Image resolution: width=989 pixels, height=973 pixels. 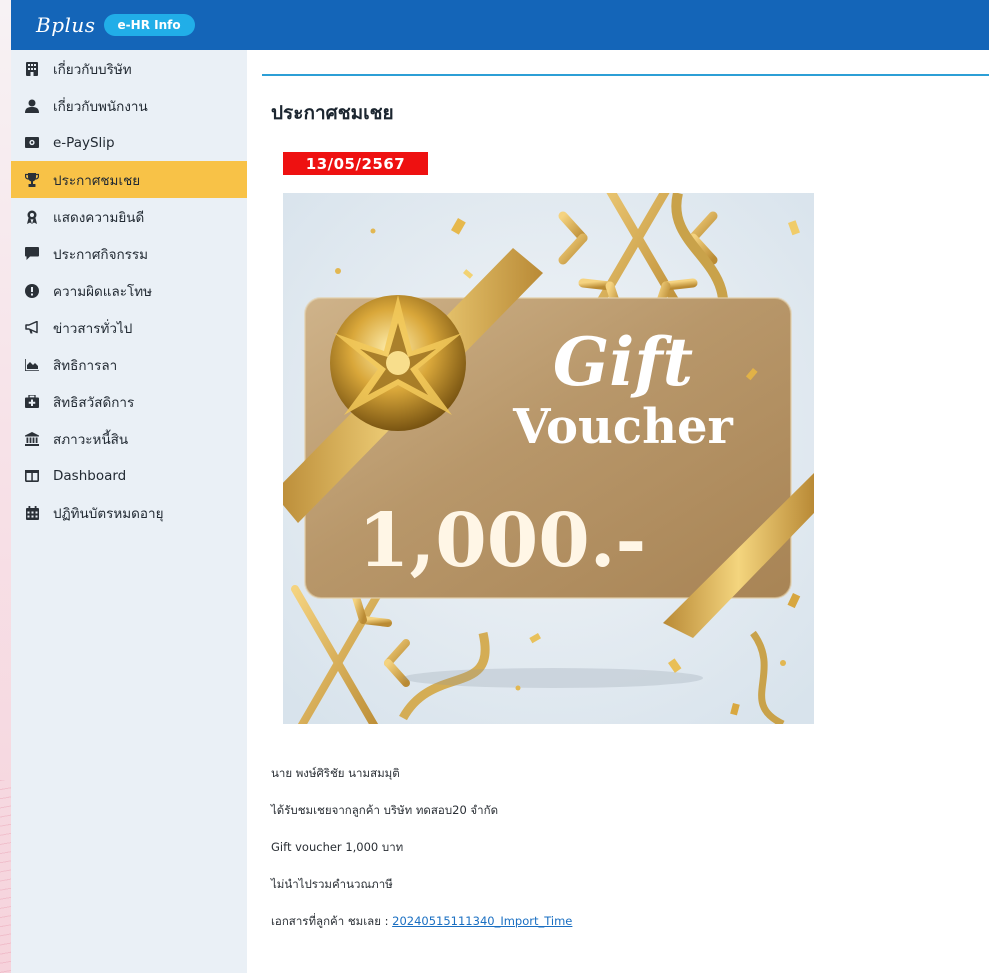 What do you see at coordinates (94, 402) in the screenshot?
I see `sidebar-item-label: สิทธิสวัสดิการ` at bounding box center [94, 402].